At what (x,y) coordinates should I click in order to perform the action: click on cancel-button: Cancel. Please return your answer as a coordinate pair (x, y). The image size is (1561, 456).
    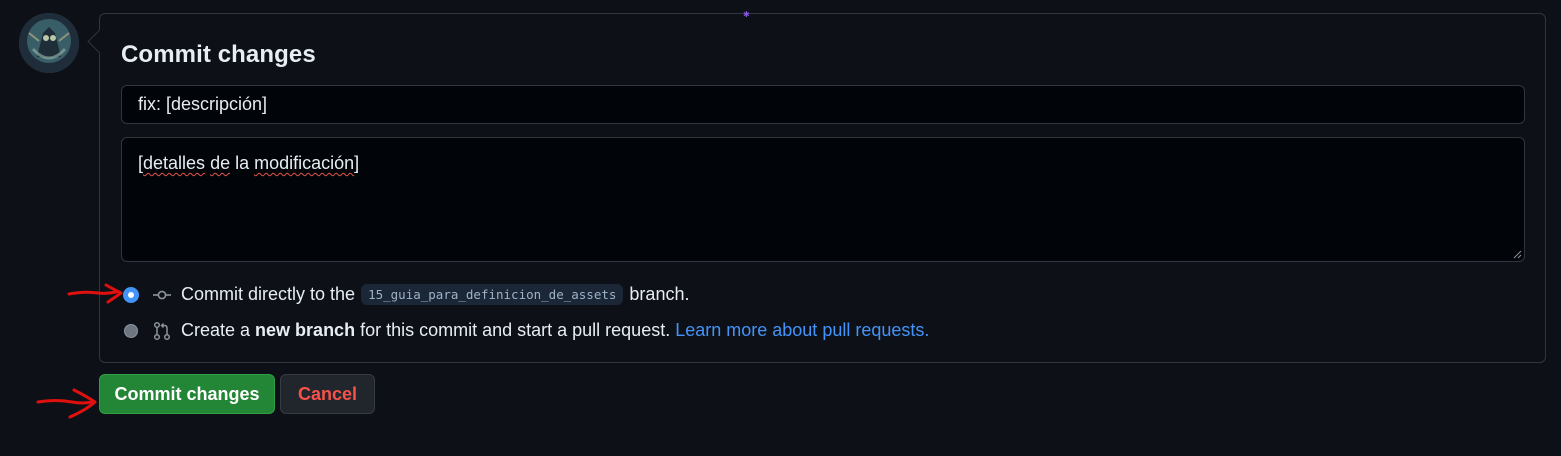
    Looking at the image, I should click on (327, 394).